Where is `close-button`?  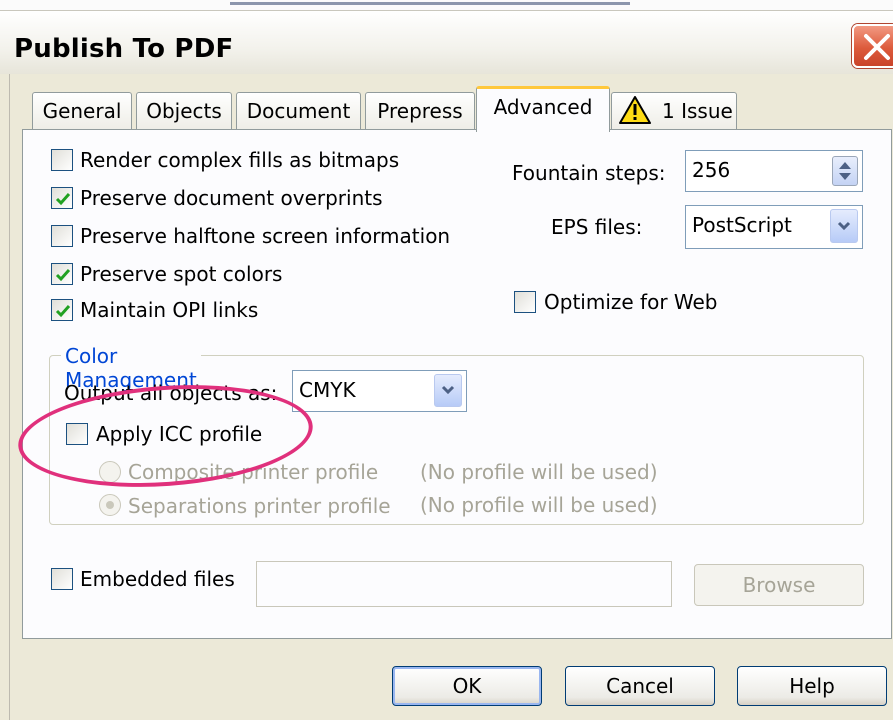
close-button is located at coordinates (872, 46).